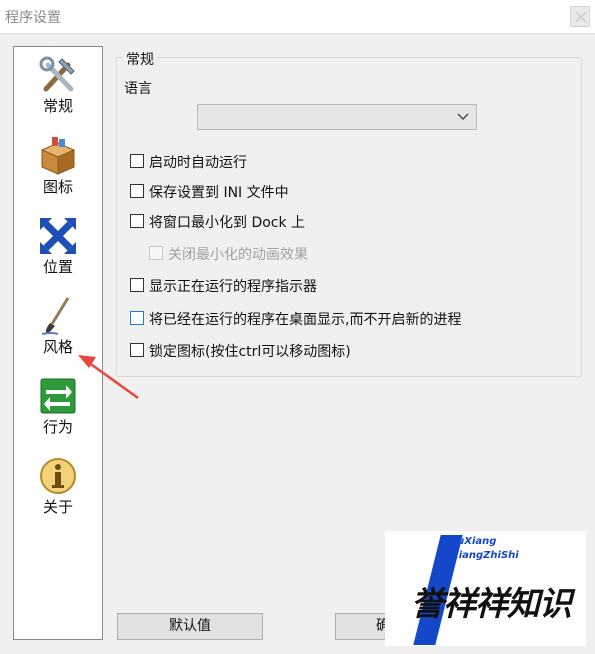 The image size is (595, 654). I want to click on sidebar-item-general: 常规, so click(58, 87).